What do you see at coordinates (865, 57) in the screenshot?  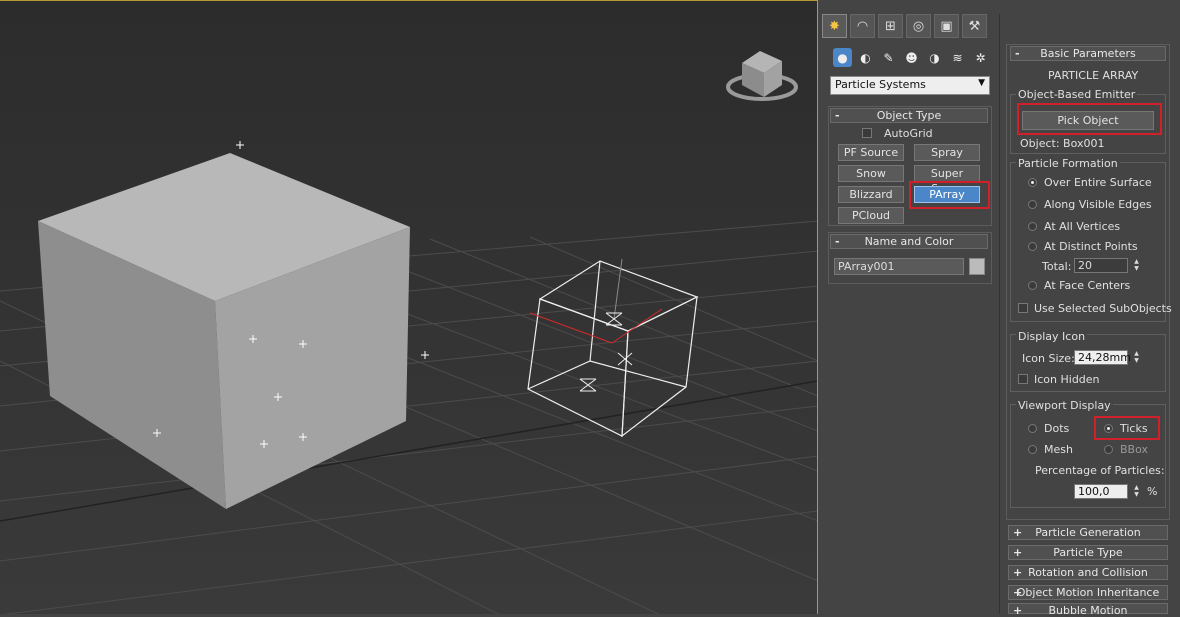 I see `shapes-category-icon: ◐` at bounding box center [865, 57].